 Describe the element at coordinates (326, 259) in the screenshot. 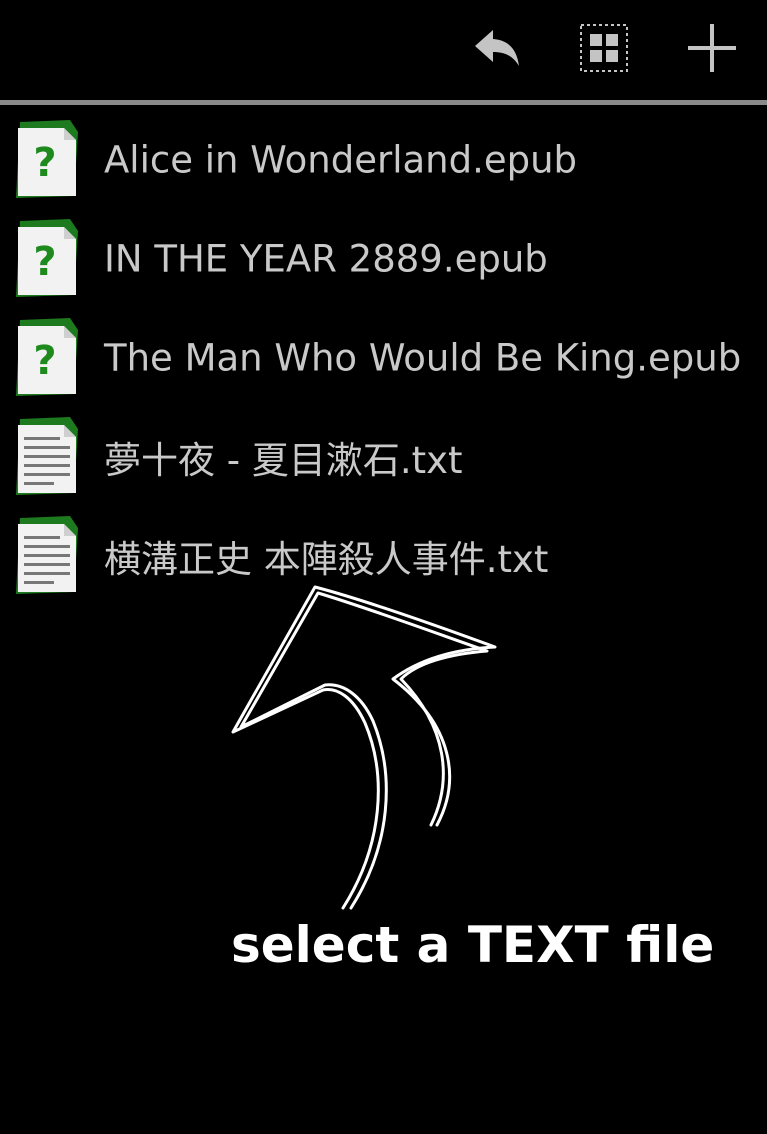

I see `file-name: IN THE YEAR 2889.epub` at that location.